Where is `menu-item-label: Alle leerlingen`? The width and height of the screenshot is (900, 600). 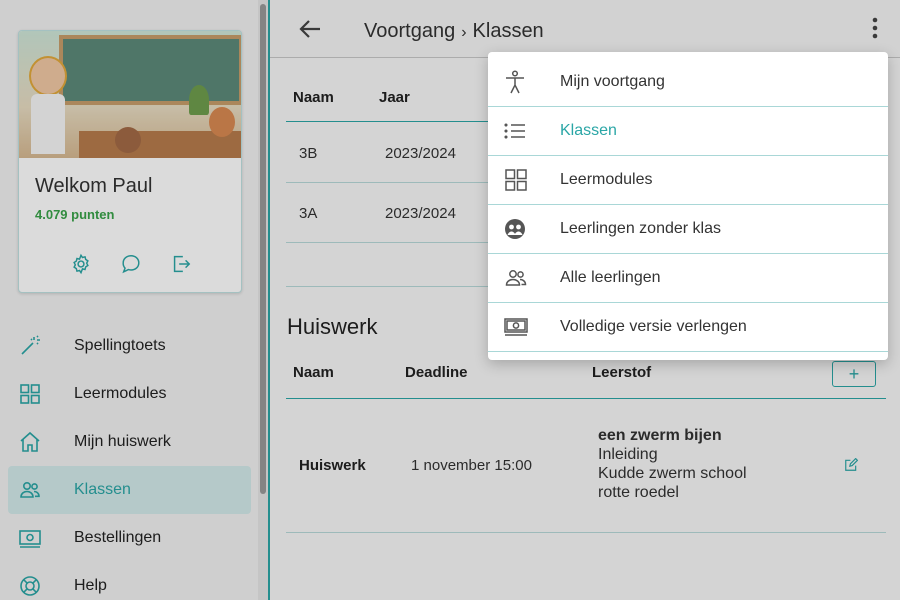
menu-item-label: Alle leerlingen is located at coordinates (610, 277).